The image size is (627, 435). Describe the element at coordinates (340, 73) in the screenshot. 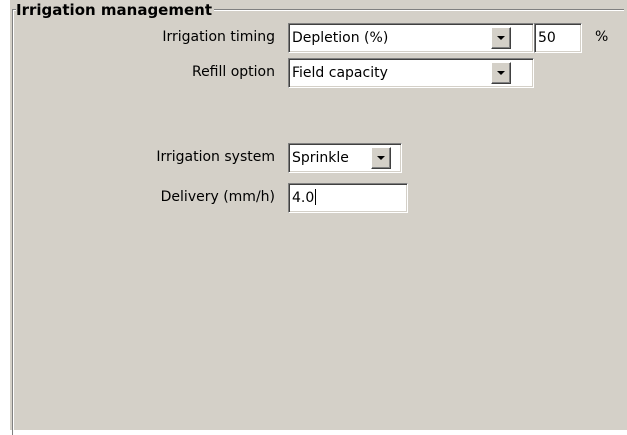

I see `refill-option-value: Field capacity` at that location.